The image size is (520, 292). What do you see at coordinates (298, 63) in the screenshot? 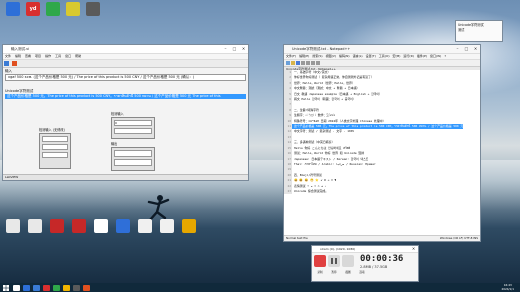
I see `save-icon` at bounding box center [298, 63].